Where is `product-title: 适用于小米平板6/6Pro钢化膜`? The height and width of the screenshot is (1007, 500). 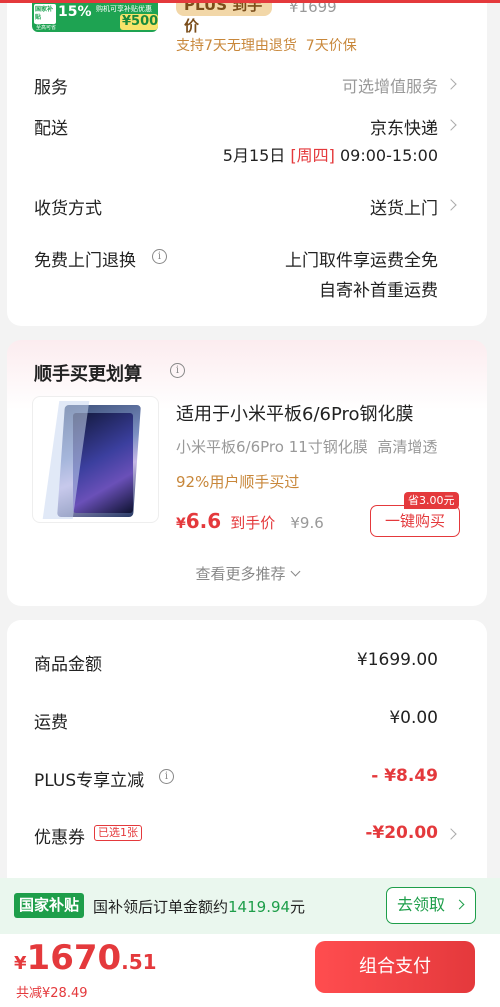 product-title: 适用于小米平板6/6Pro钢化膜 is located at coordinates (295, 413).